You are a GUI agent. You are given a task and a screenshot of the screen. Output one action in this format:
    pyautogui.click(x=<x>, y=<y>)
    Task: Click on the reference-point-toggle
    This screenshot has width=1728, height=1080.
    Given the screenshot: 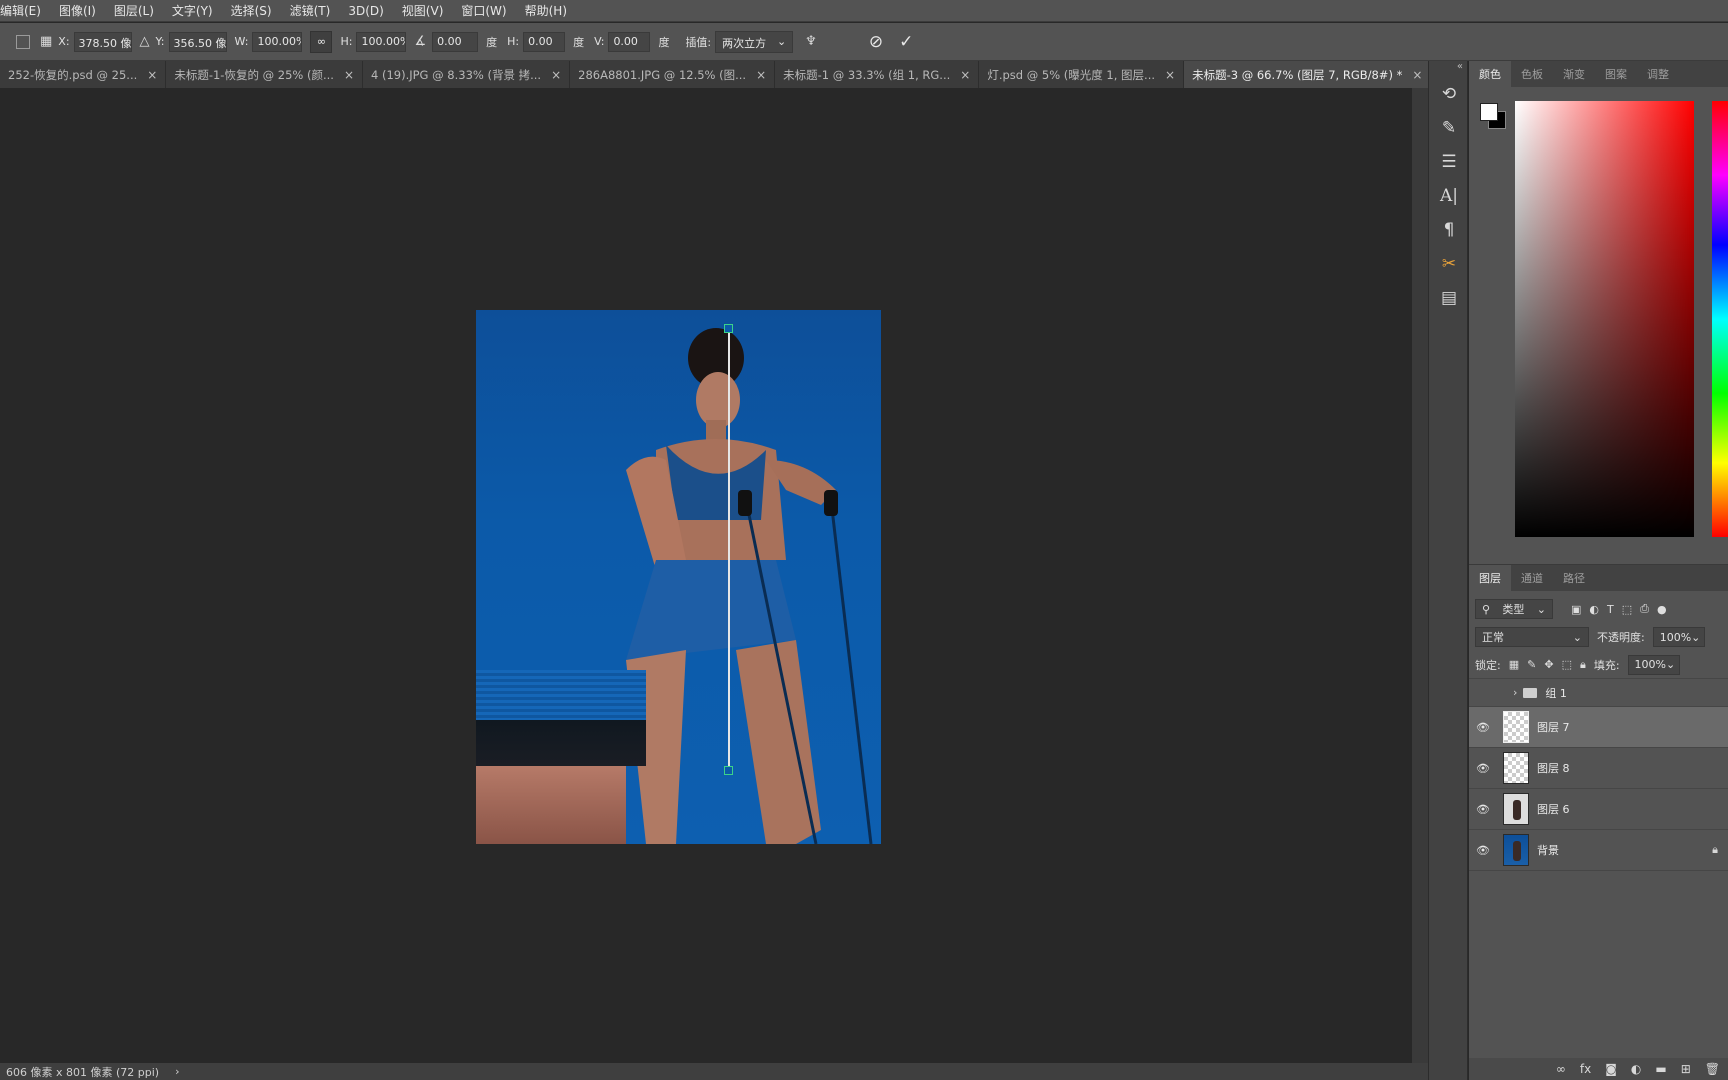 What is the action you would take?
    pyautogui.click(x=23, y=41)
    